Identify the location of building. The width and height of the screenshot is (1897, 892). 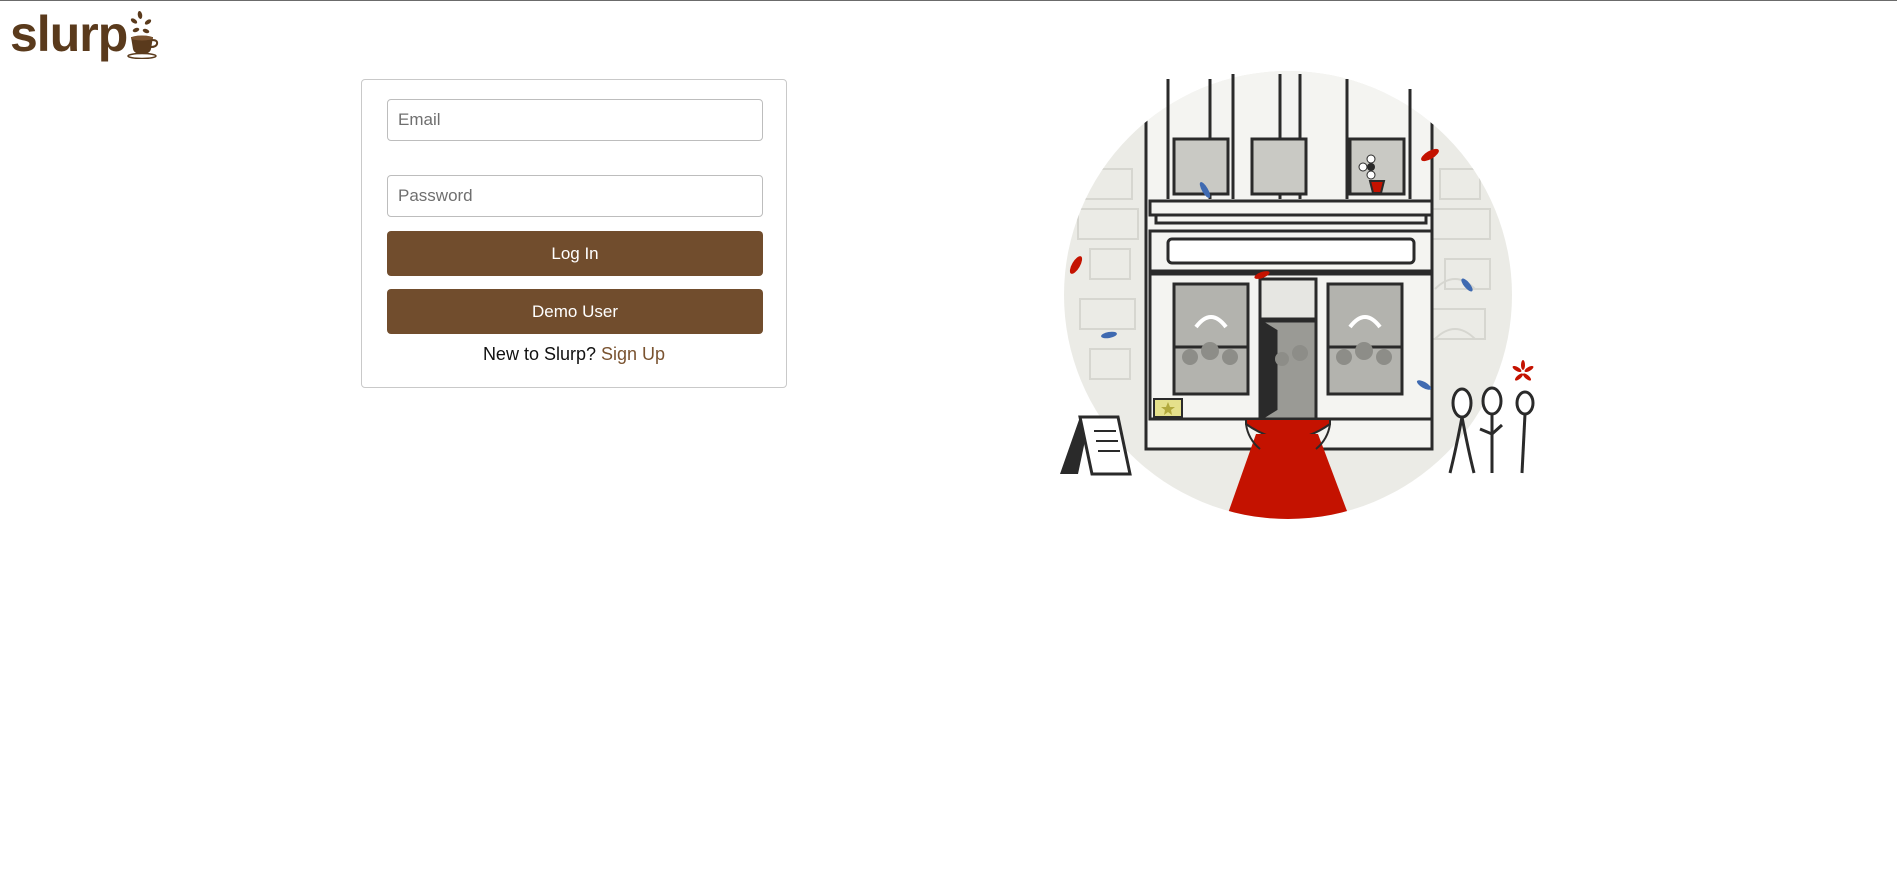
(1289, 261).